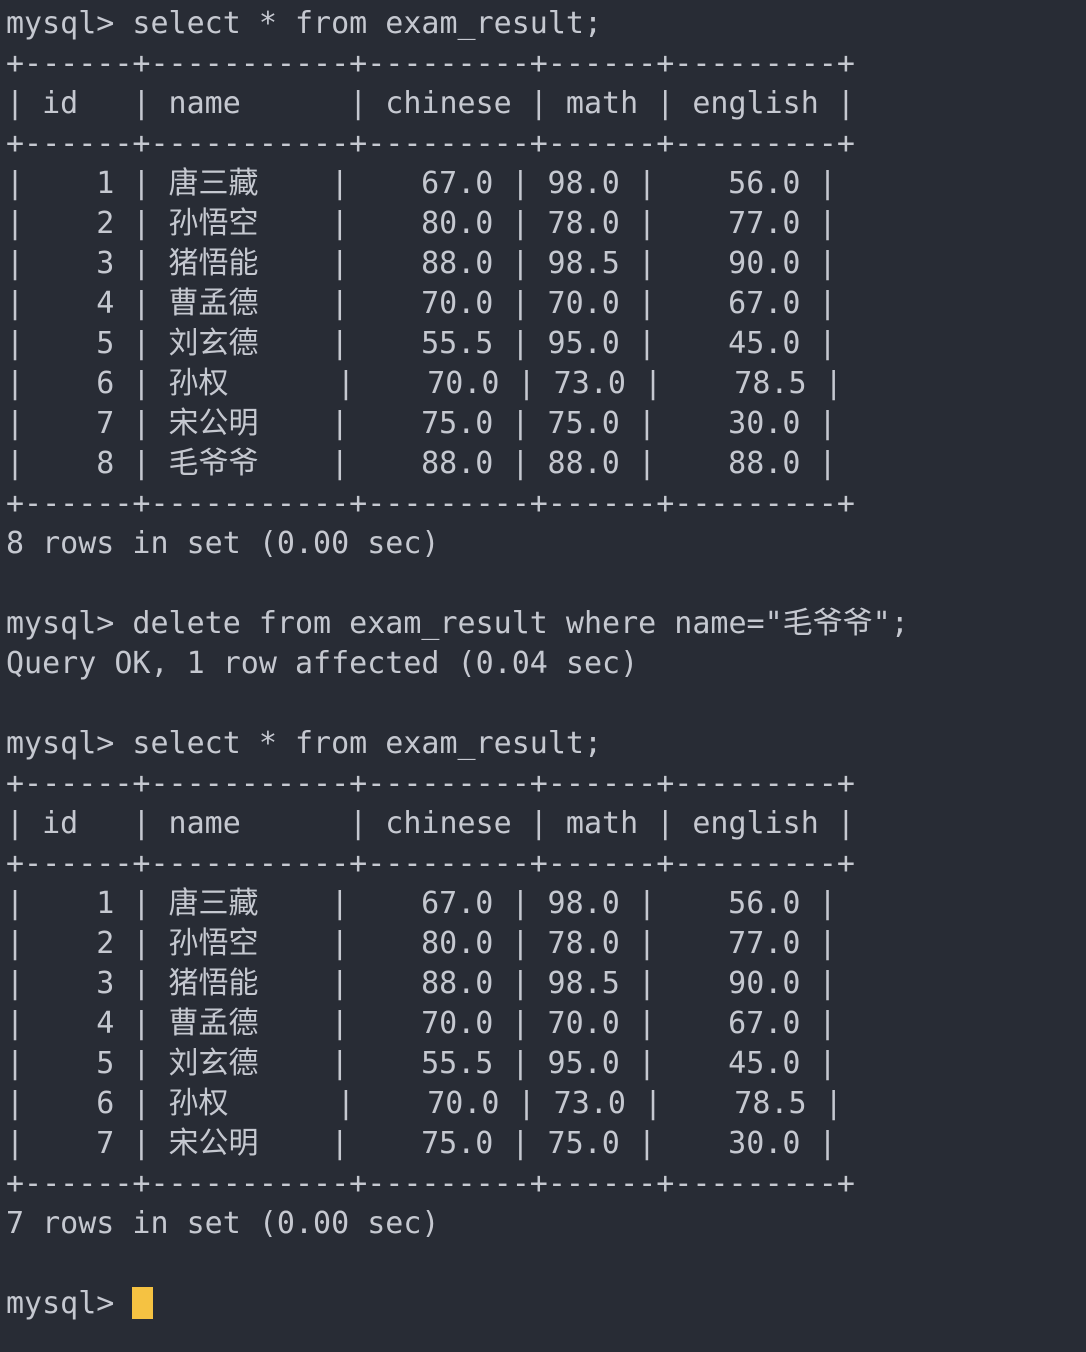  I want to click on status-rows-in-set: 8 rows in set (0.00 sec), so click(223, 543).